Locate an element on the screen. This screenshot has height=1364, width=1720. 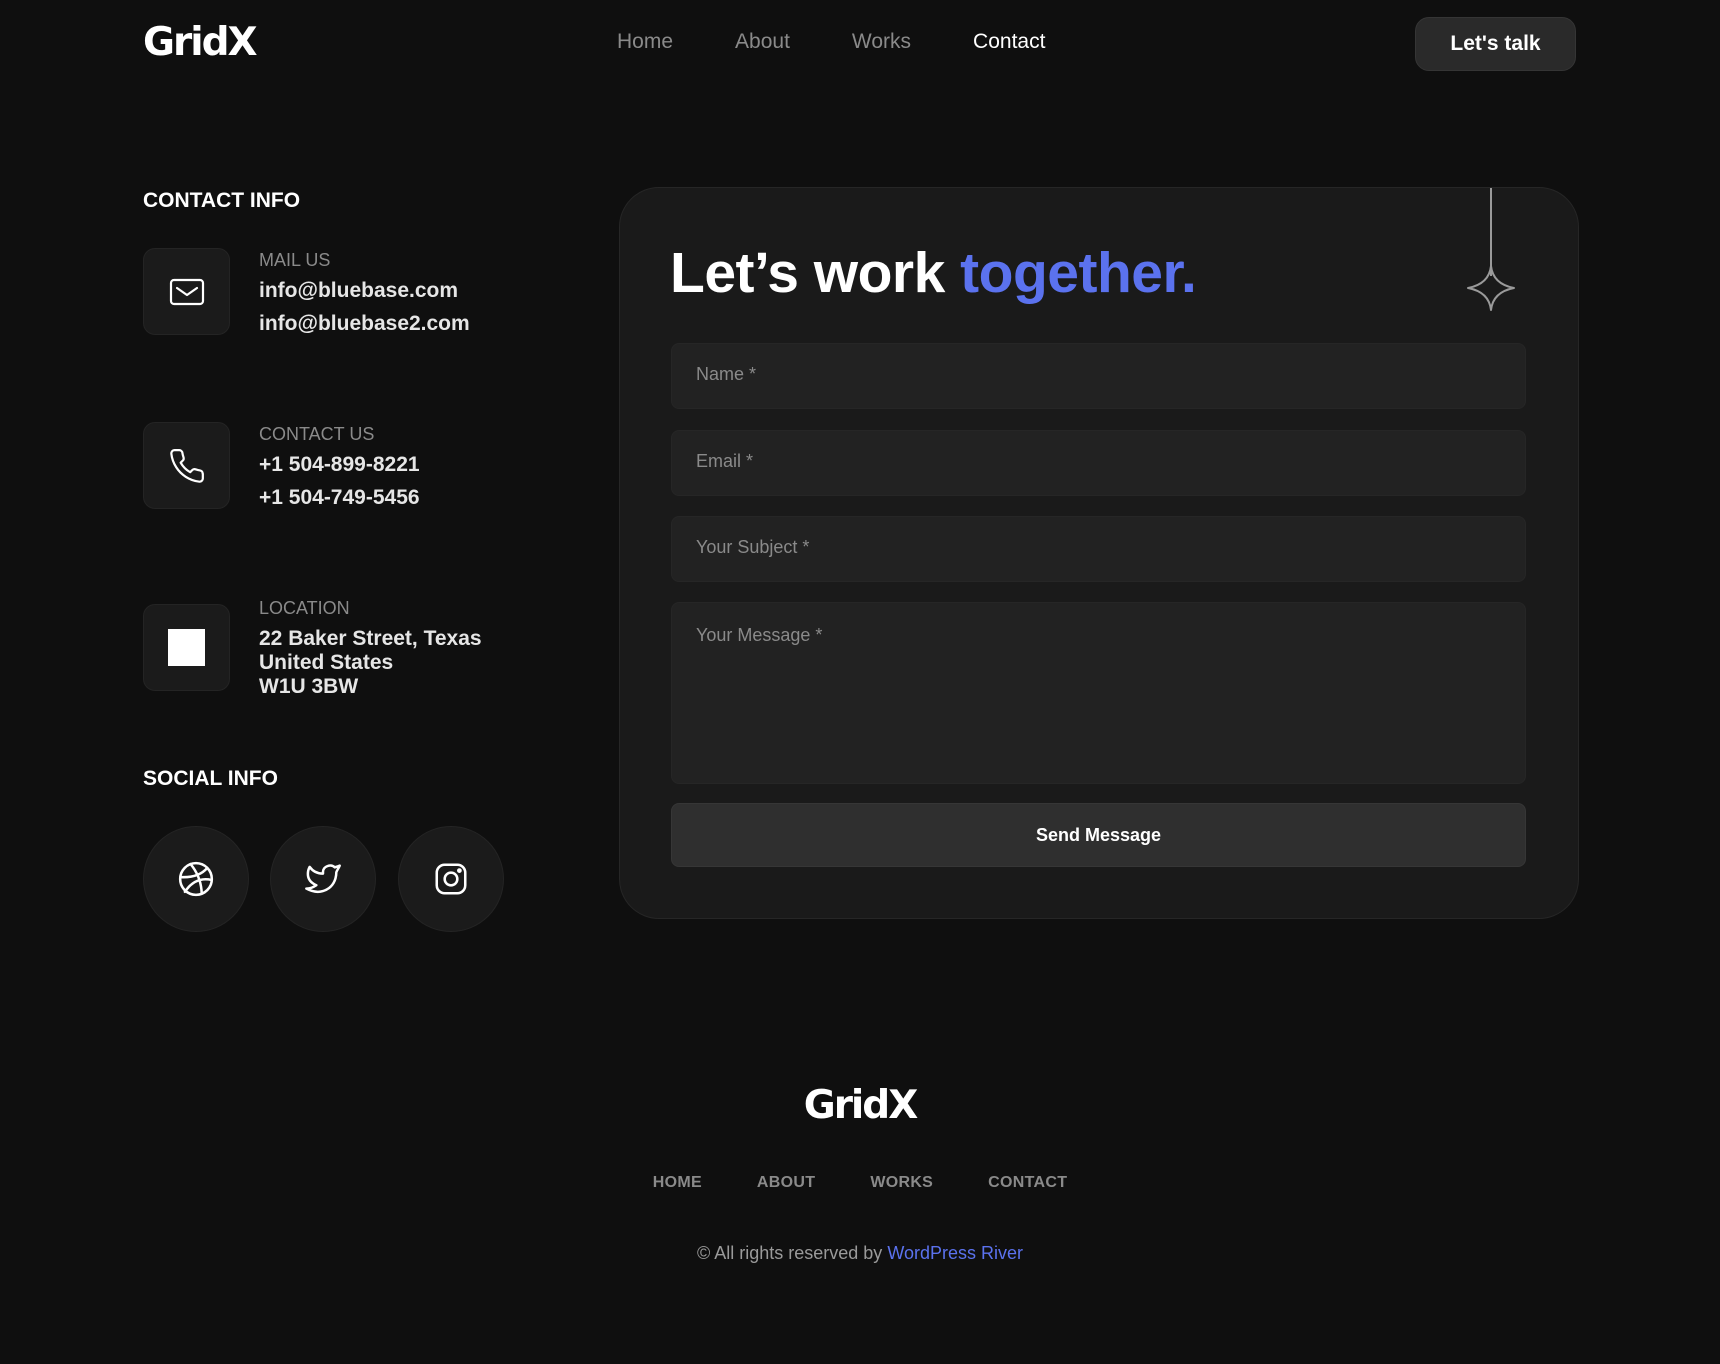
footer-nav-home: HOME is located at coordinates (677, 1183).